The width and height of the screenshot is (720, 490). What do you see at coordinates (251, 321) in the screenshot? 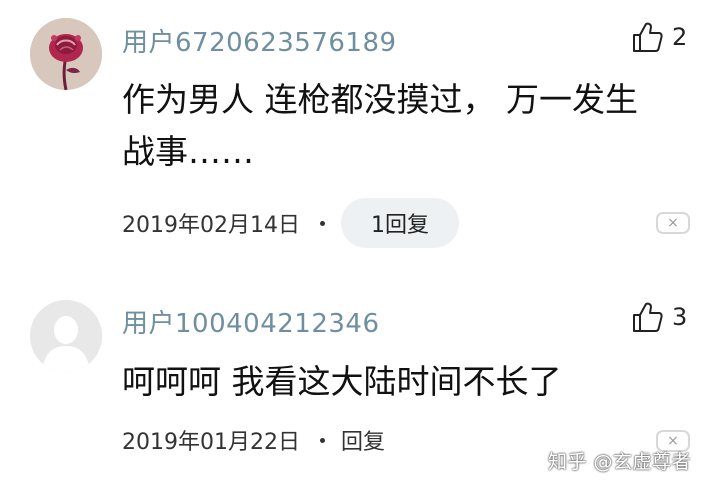
I see `username: 用户100404212346` at bounding box center [251, 321].